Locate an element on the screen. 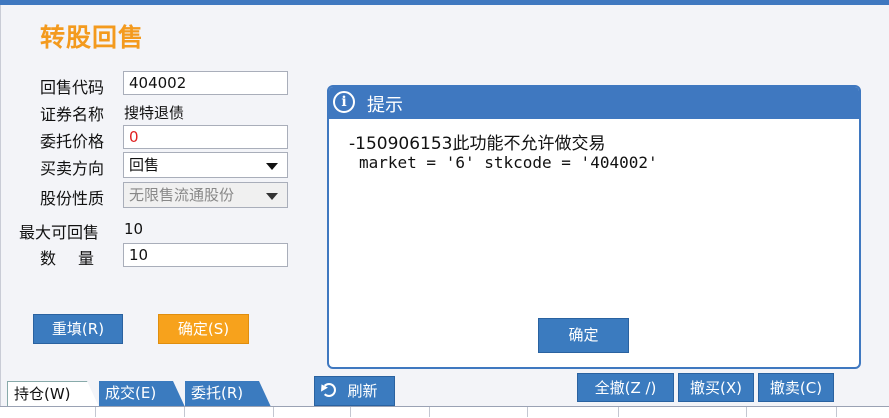 The image size is (889, 418). dialog-ok-button: 确定 is located at coordinates (583, 335).